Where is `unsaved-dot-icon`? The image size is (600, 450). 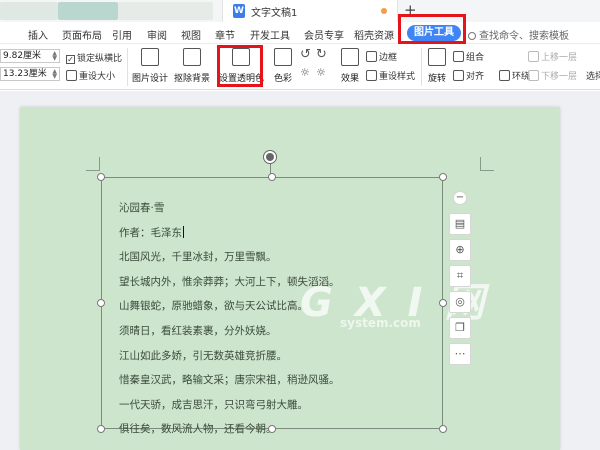
unsaved-dot-icon is located at coordinates (384, 11).